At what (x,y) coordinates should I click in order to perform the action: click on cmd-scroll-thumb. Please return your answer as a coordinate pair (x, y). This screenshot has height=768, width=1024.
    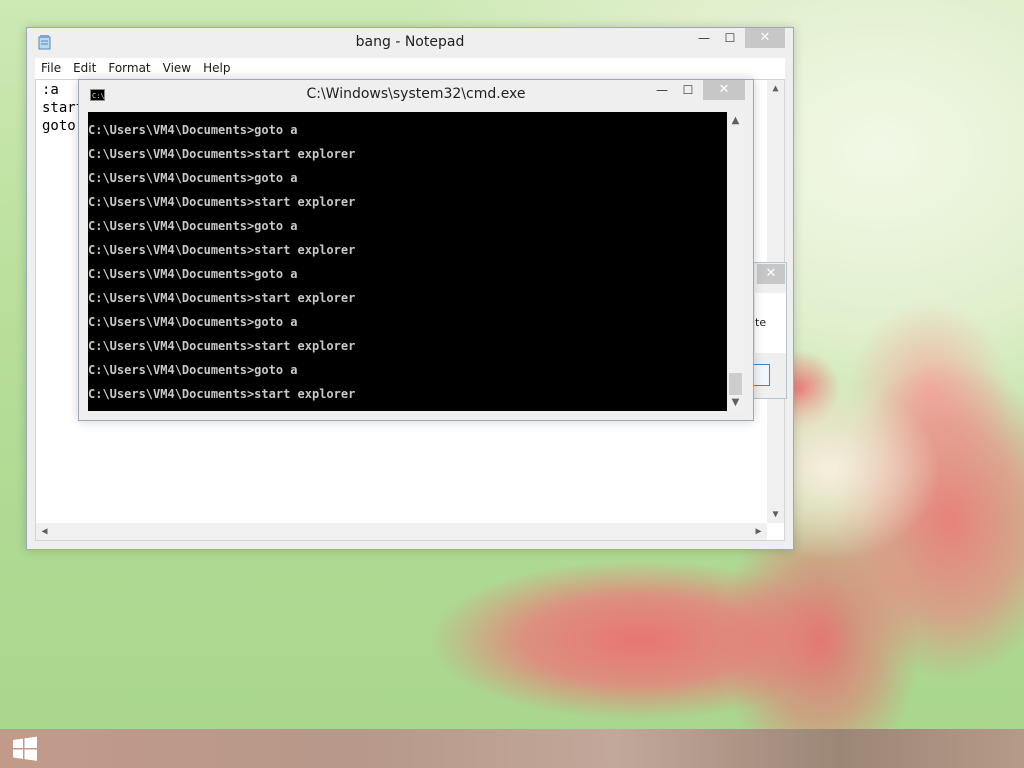
    Looking at the image, I should click on (735, 384).